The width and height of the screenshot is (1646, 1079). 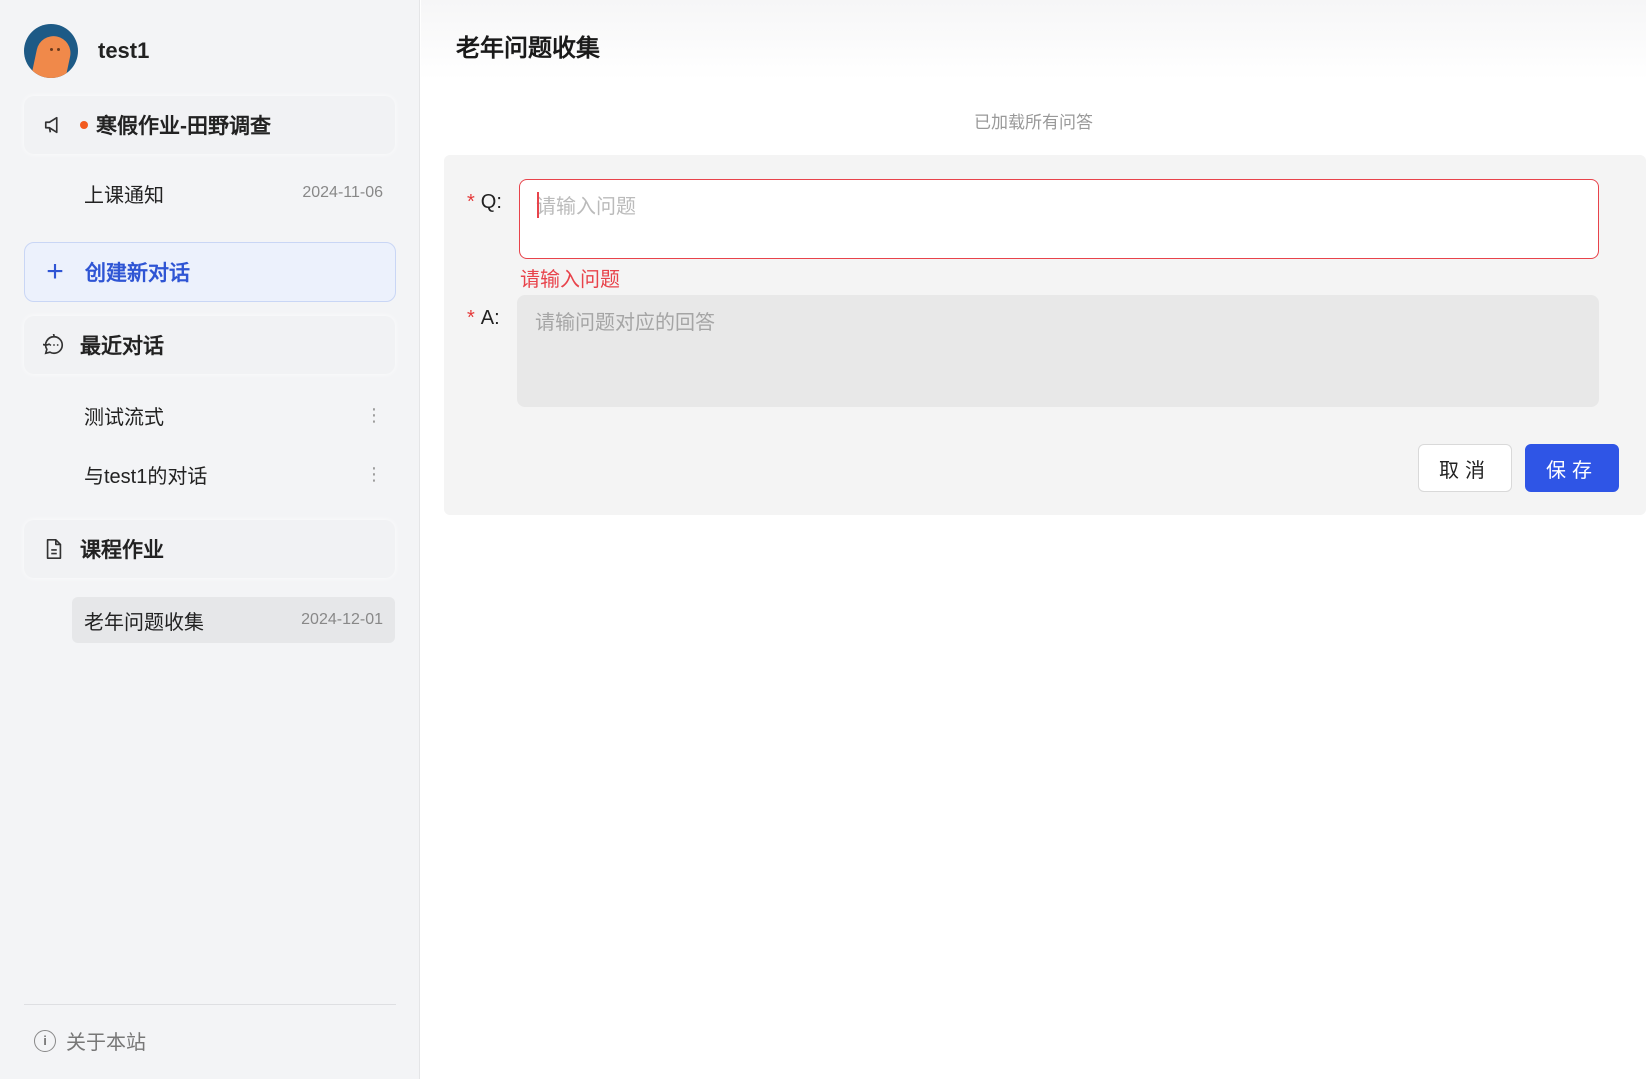 I want to click on sidebar-divider, so click(x=210, y=1004).